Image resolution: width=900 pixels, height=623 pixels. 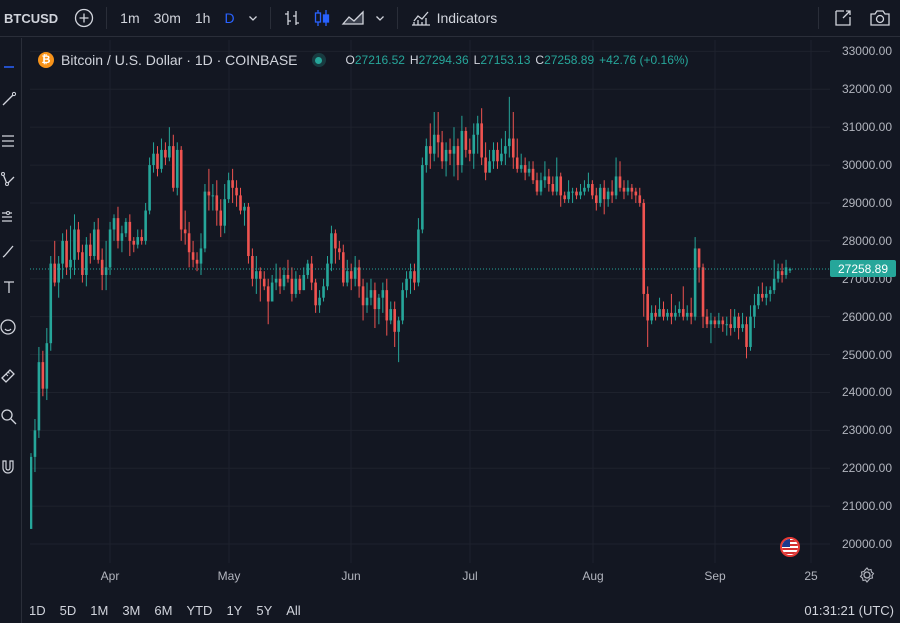 What do you see at coordinates (37, 610) in the screenshot?
I see `range-1d-button: 1D` at bounding box center [37, 610].